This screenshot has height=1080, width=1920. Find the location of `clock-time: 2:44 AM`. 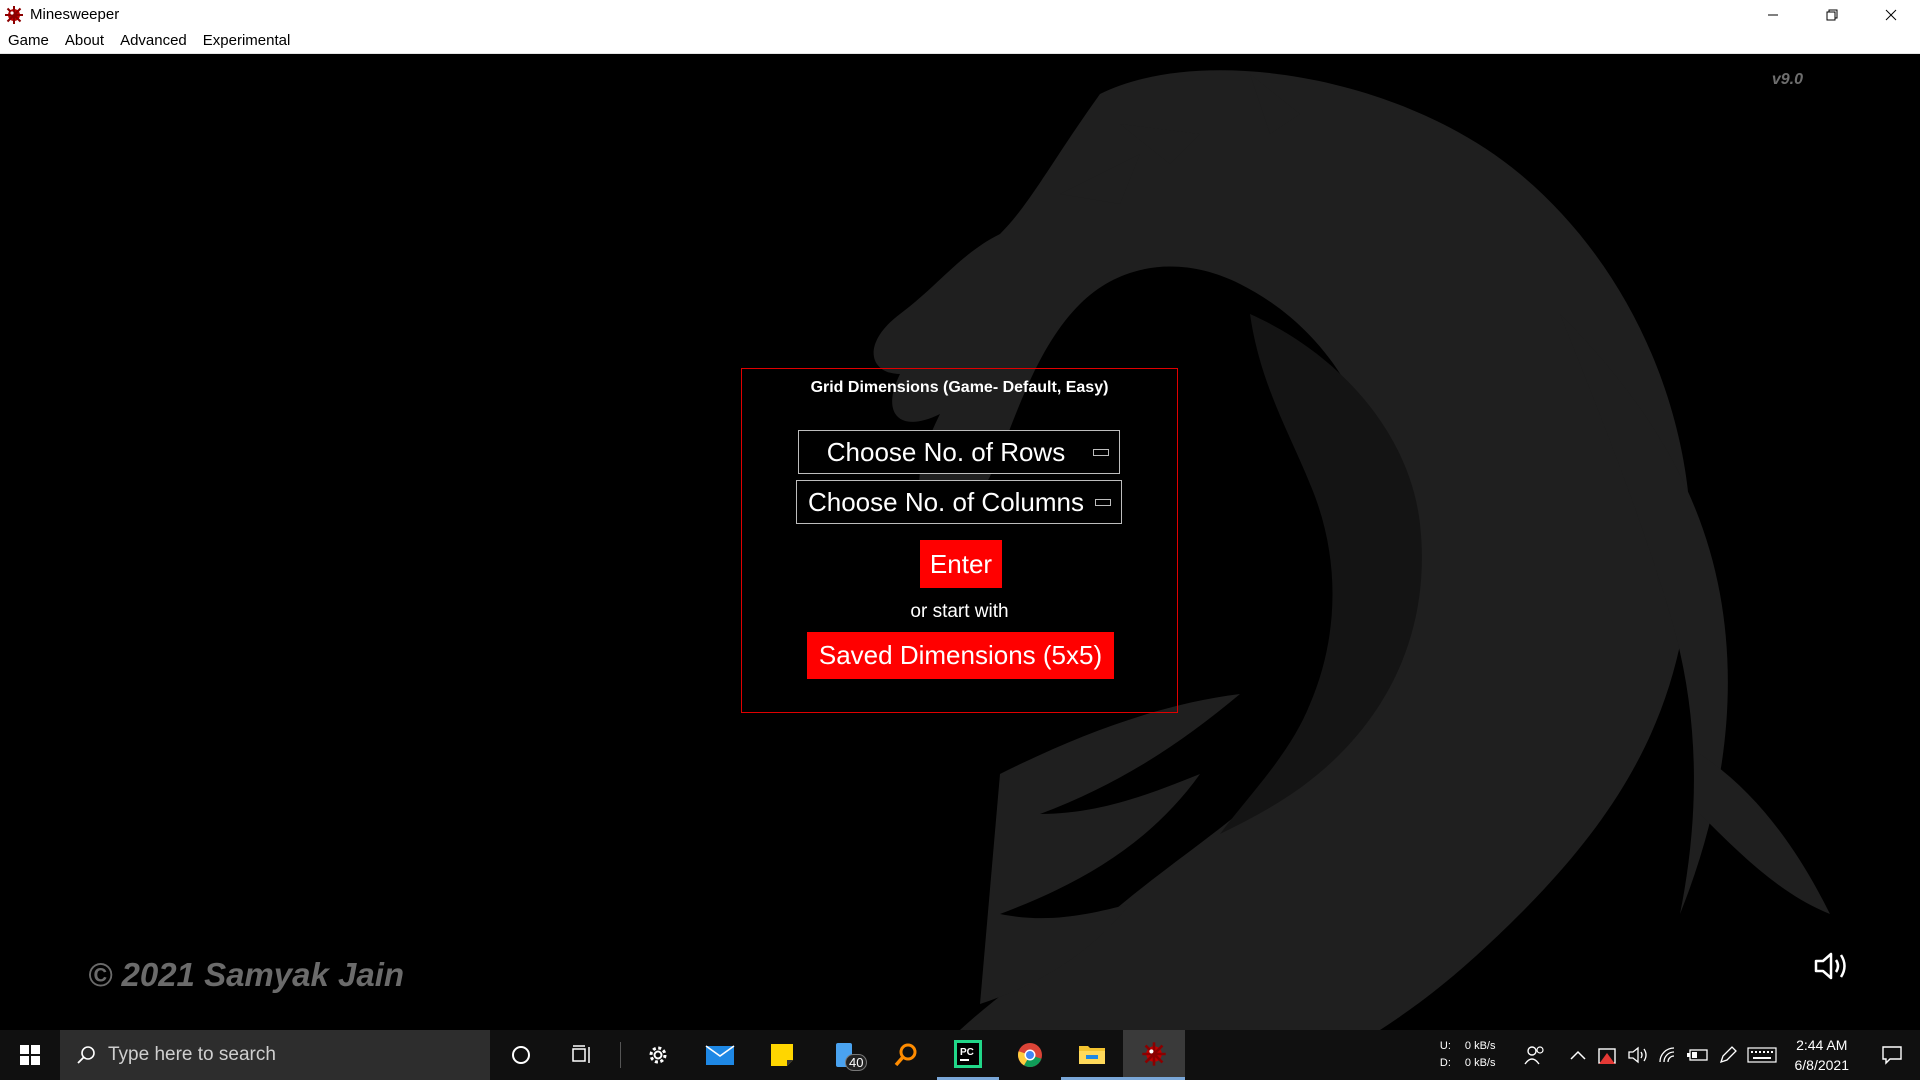

clock-time: 2:44 AM is located at coordinates (1822, 1045).